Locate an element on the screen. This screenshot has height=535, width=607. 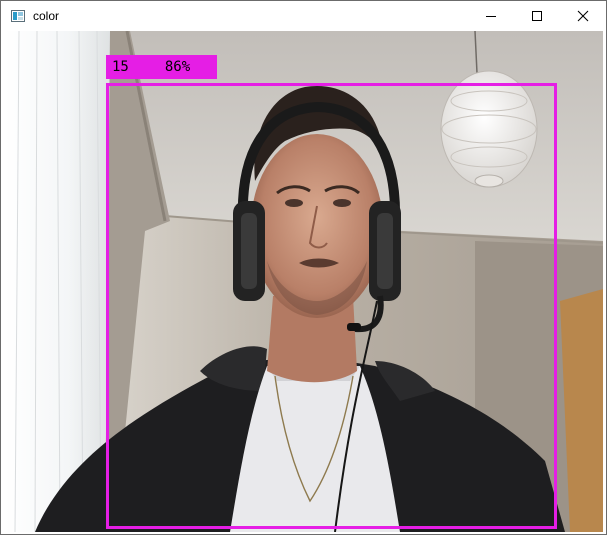
detection-id: 15 is located at coordinates (120, 67).